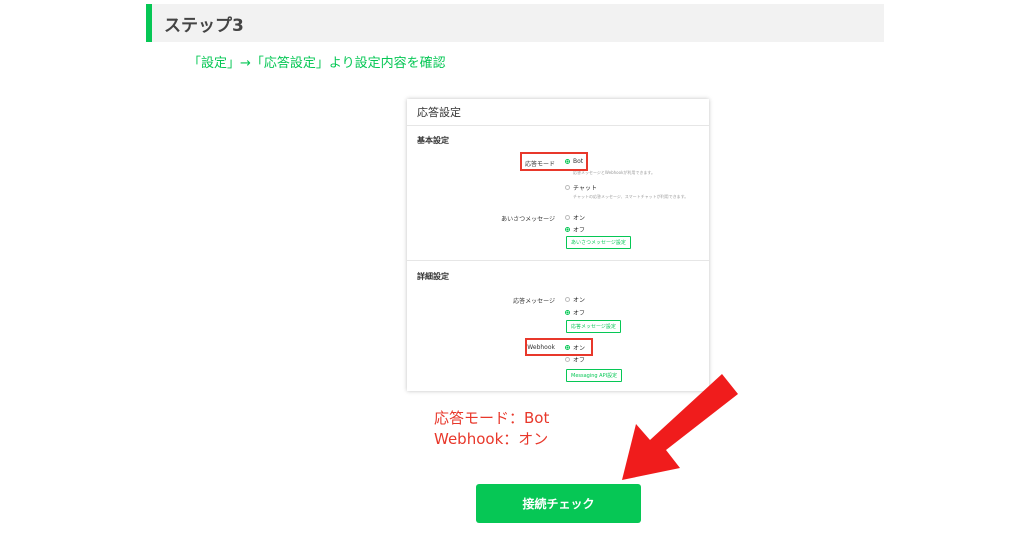 The height and width of the screenshot is (538, 1024). Describe the element at coordinates (491, 439) in the screenshot. I see `summary-webhook: Webhook：オン` at that location.